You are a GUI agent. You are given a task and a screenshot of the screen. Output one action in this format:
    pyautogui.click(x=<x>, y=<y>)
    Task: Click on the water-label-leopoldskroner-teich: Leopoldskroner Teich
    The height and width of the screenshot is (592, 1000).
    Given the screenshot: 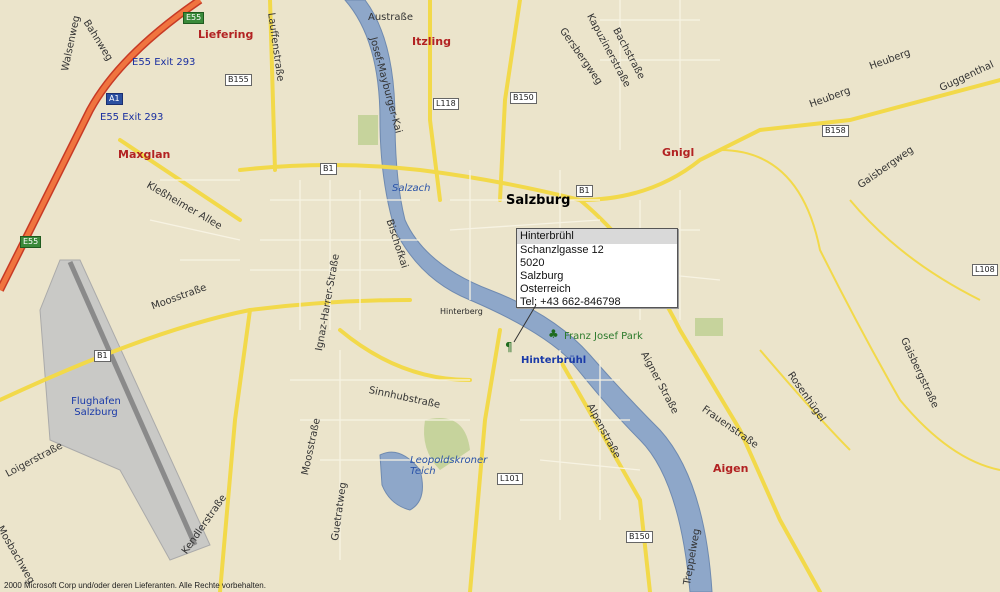 What is the action you would take?
    pyautogui.click(x=449, y=466)
    